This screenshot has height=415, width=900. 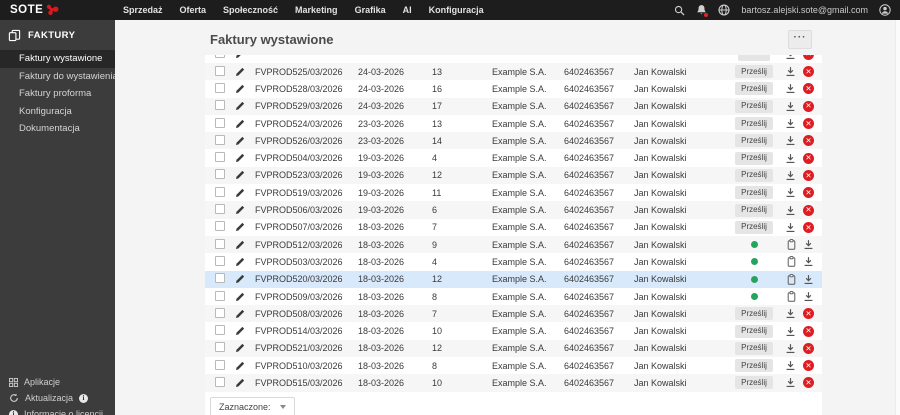 I want to click on sote-logo: SOTE, so click(x=56, y=10).